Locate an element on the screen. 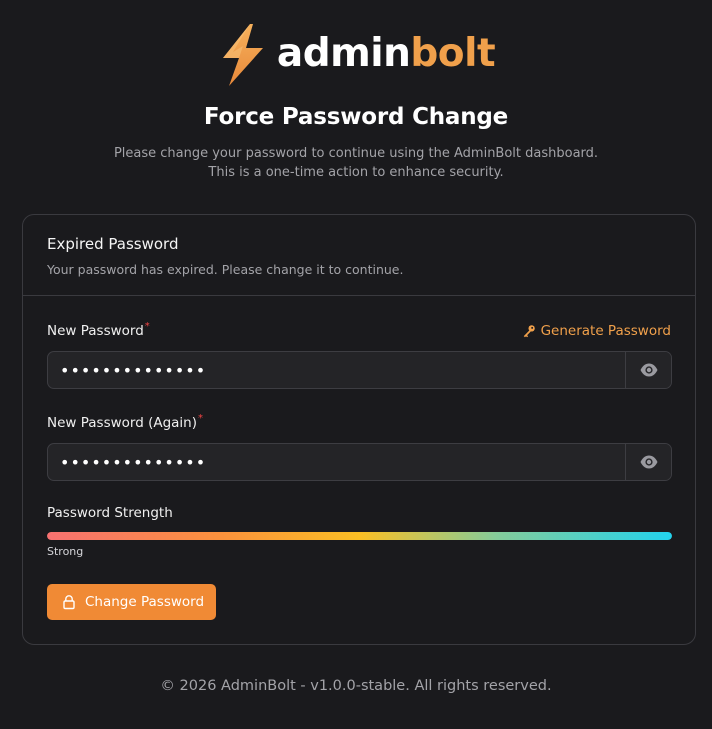 The width and height of the screenshot is (712, 729). brand-name-bolt: bolt is located at coordinates (453, 53).